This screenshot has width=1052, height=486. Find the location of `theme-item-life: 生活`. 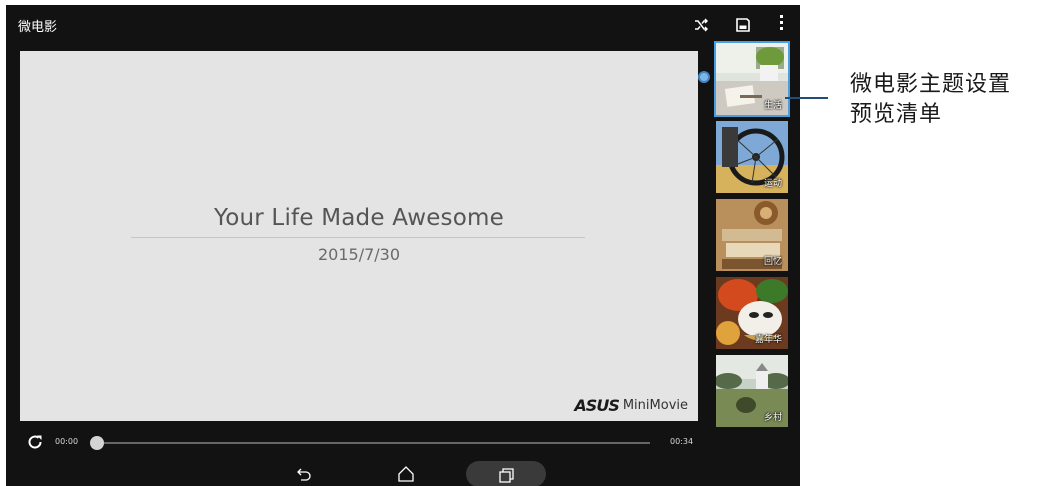

theme-item-life: 生活 is located at coordinates (752, 79).